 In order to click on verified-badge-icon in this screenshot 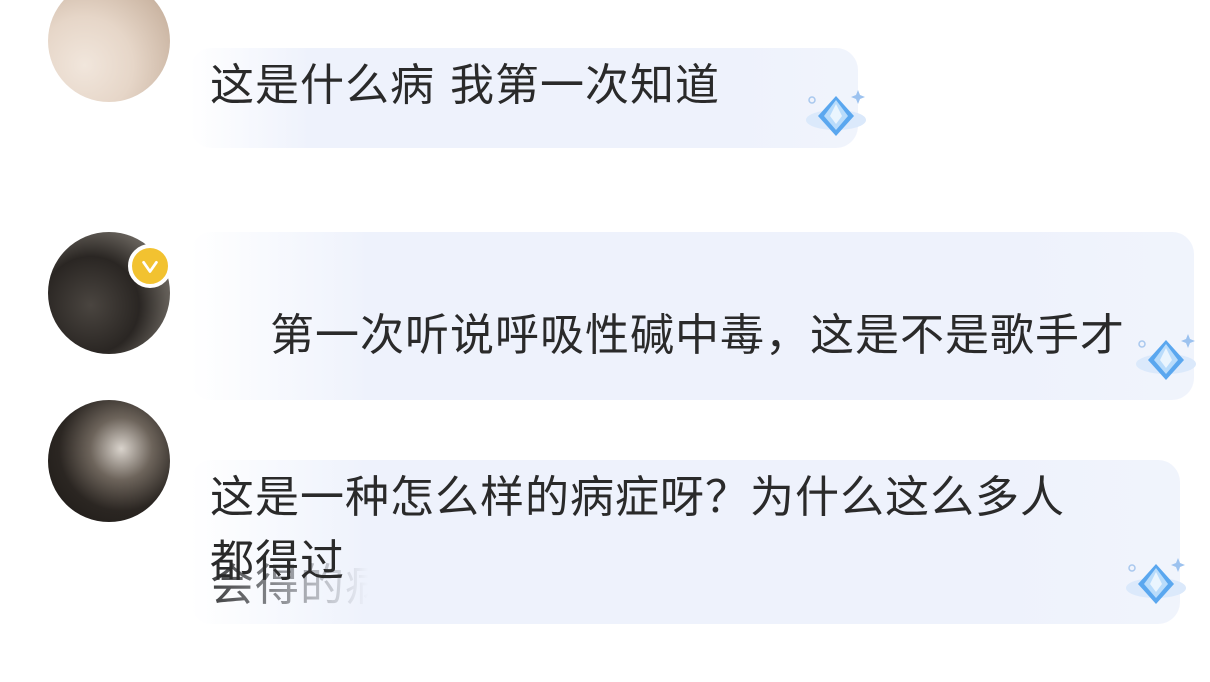, I will do `click(150, 266)`.